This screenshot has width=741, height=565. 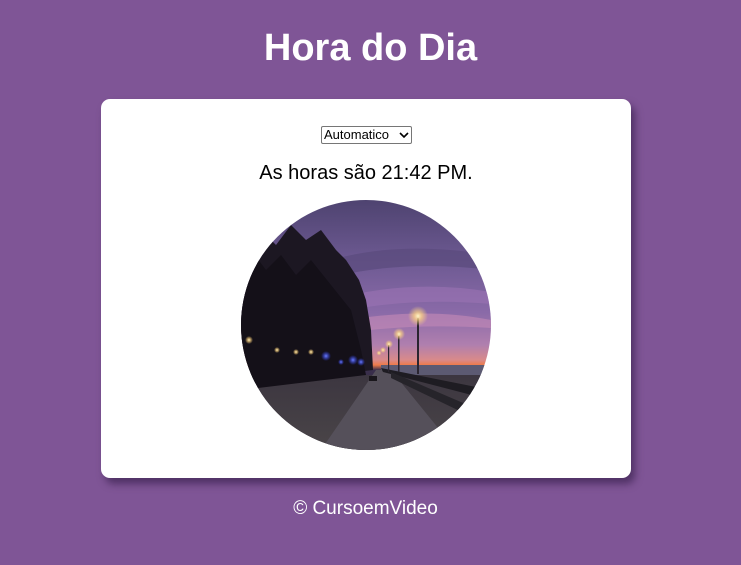 What do you see at coordinates (370, 48) in the screenshot?
I see `page-title: Hora do Dia` at bounding box center [370, 48].